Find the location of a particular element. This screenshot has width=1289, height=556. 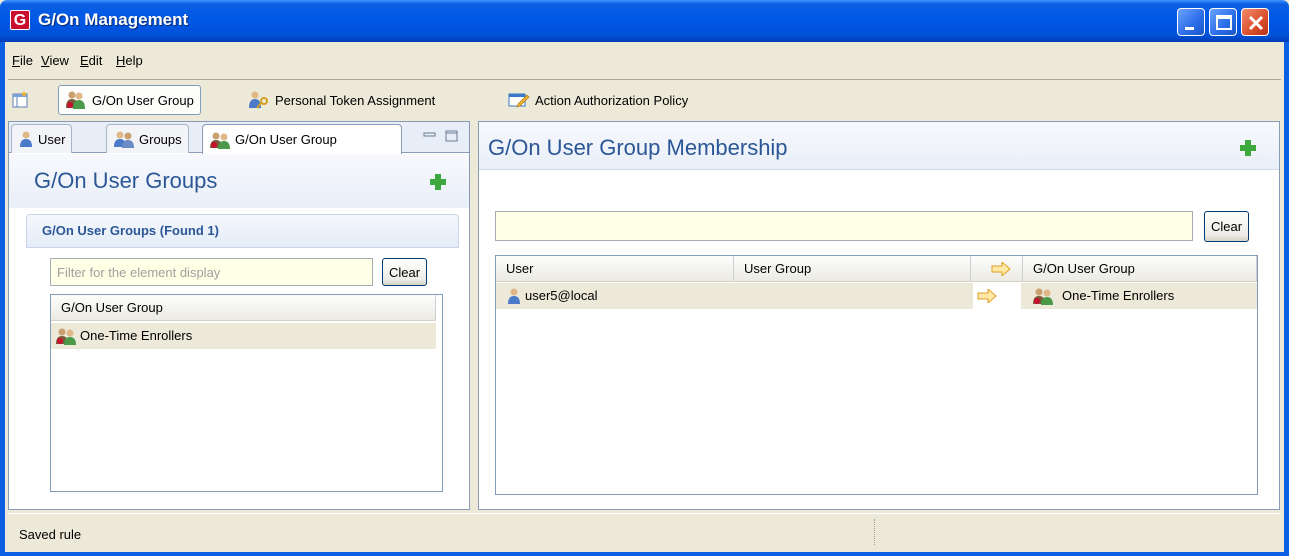

status-text: Saved rule is located at coordinates (50, 534).